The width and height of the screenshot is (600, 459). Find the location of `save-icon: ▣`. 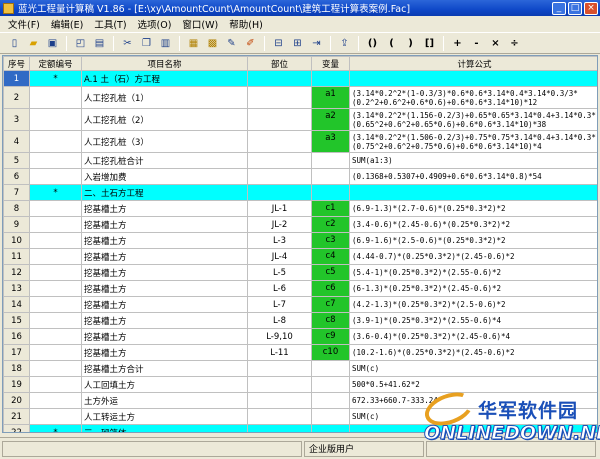

save-icon: ▣ is located at coordinates (52, 43).